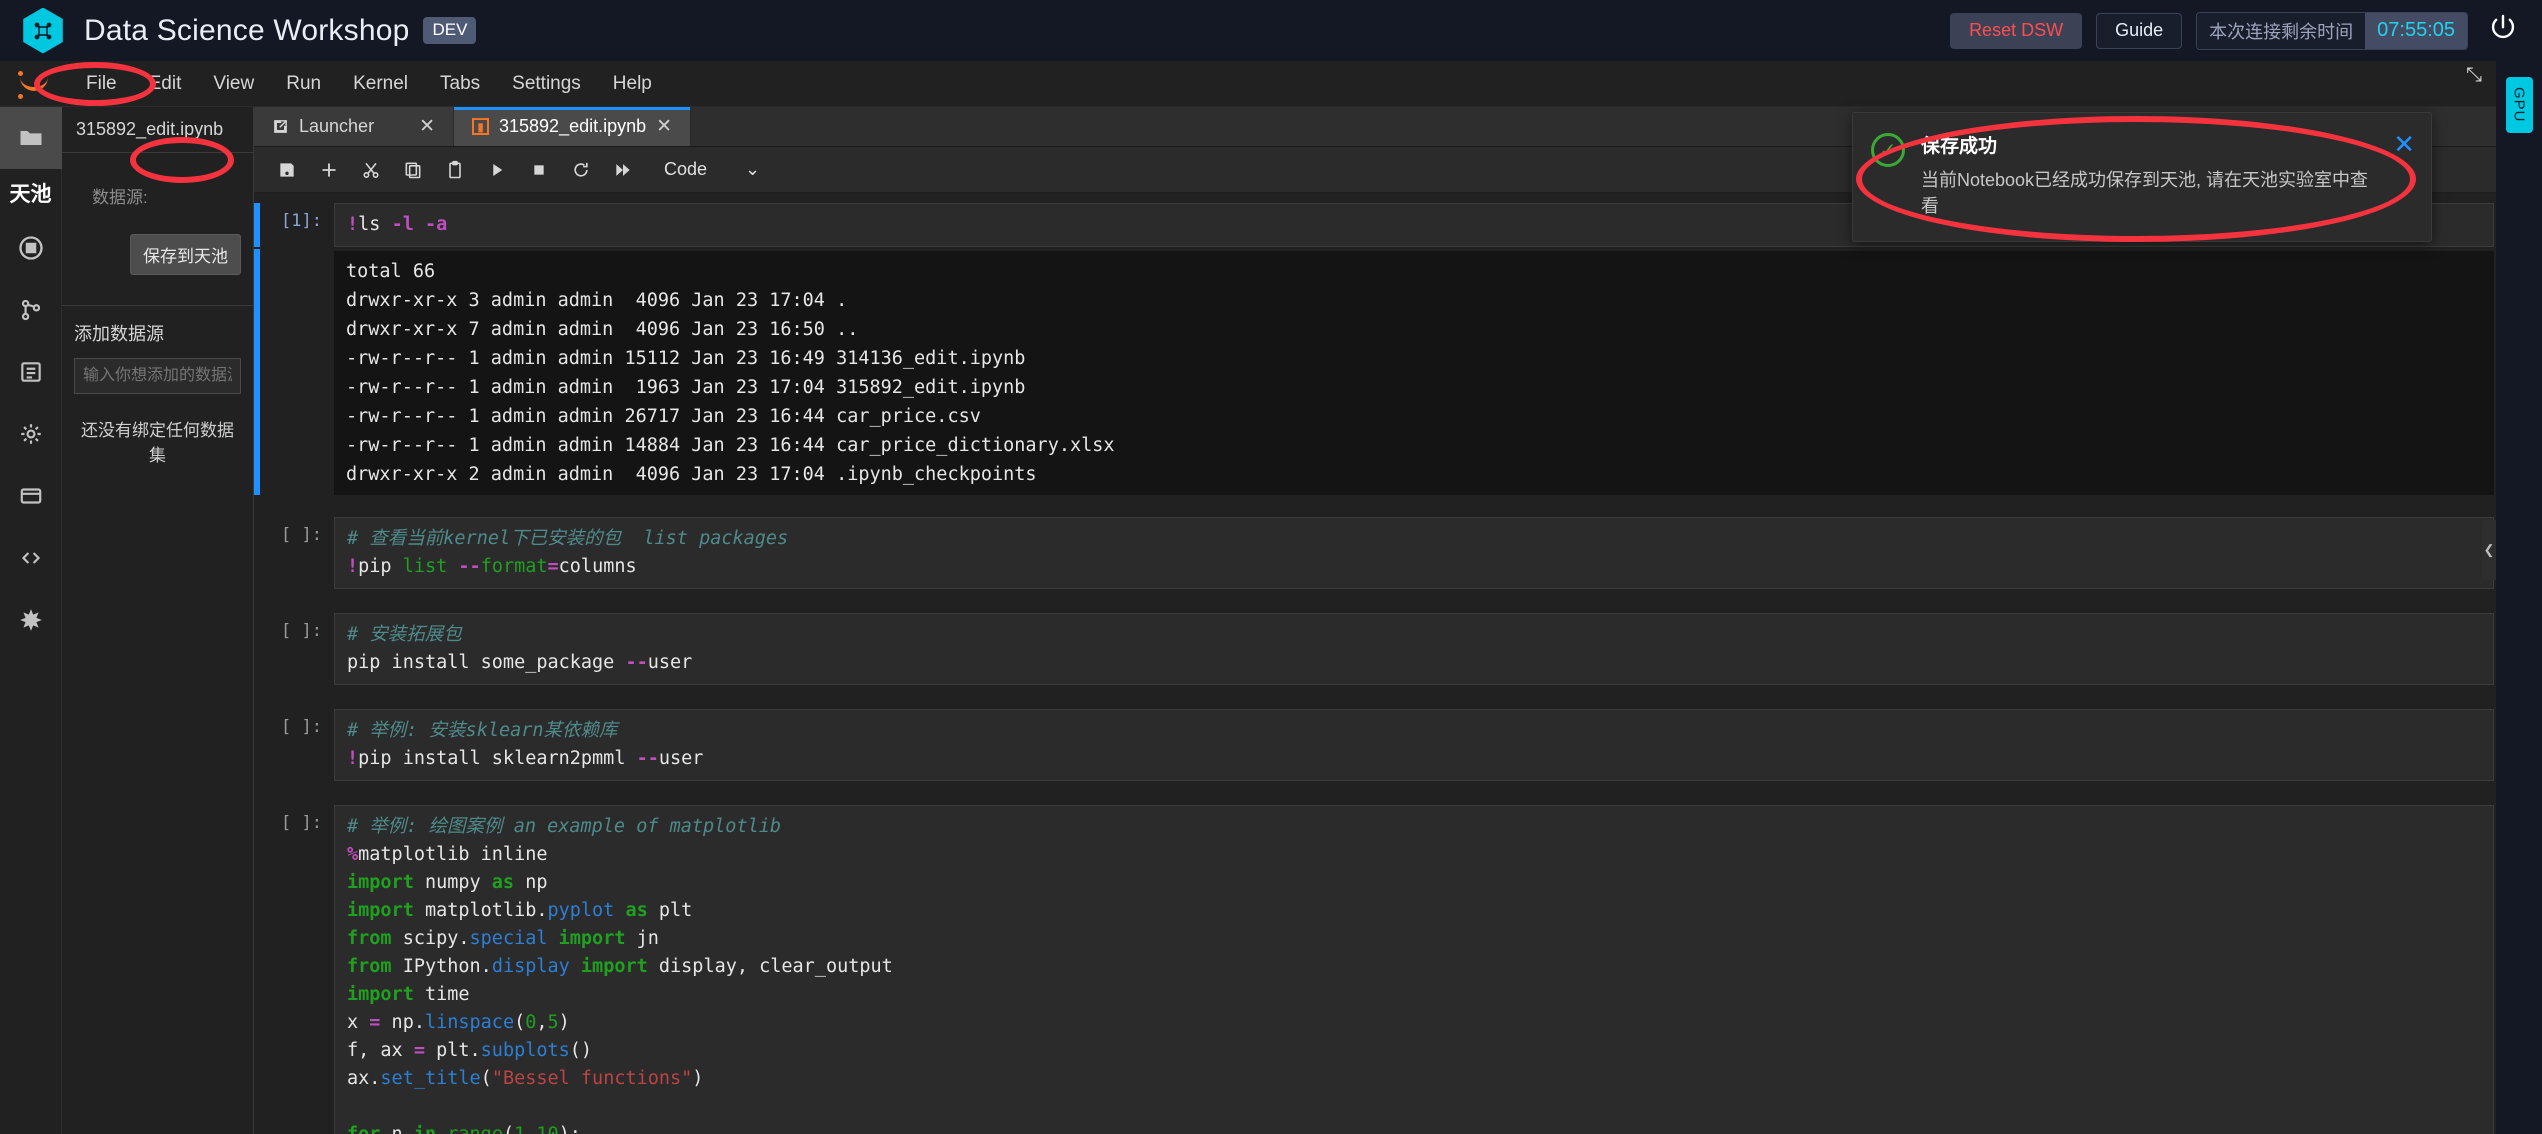 This screenshot has height=1134, width=2542. I want to click on tianchi-logo-icon, so click(43, 30).